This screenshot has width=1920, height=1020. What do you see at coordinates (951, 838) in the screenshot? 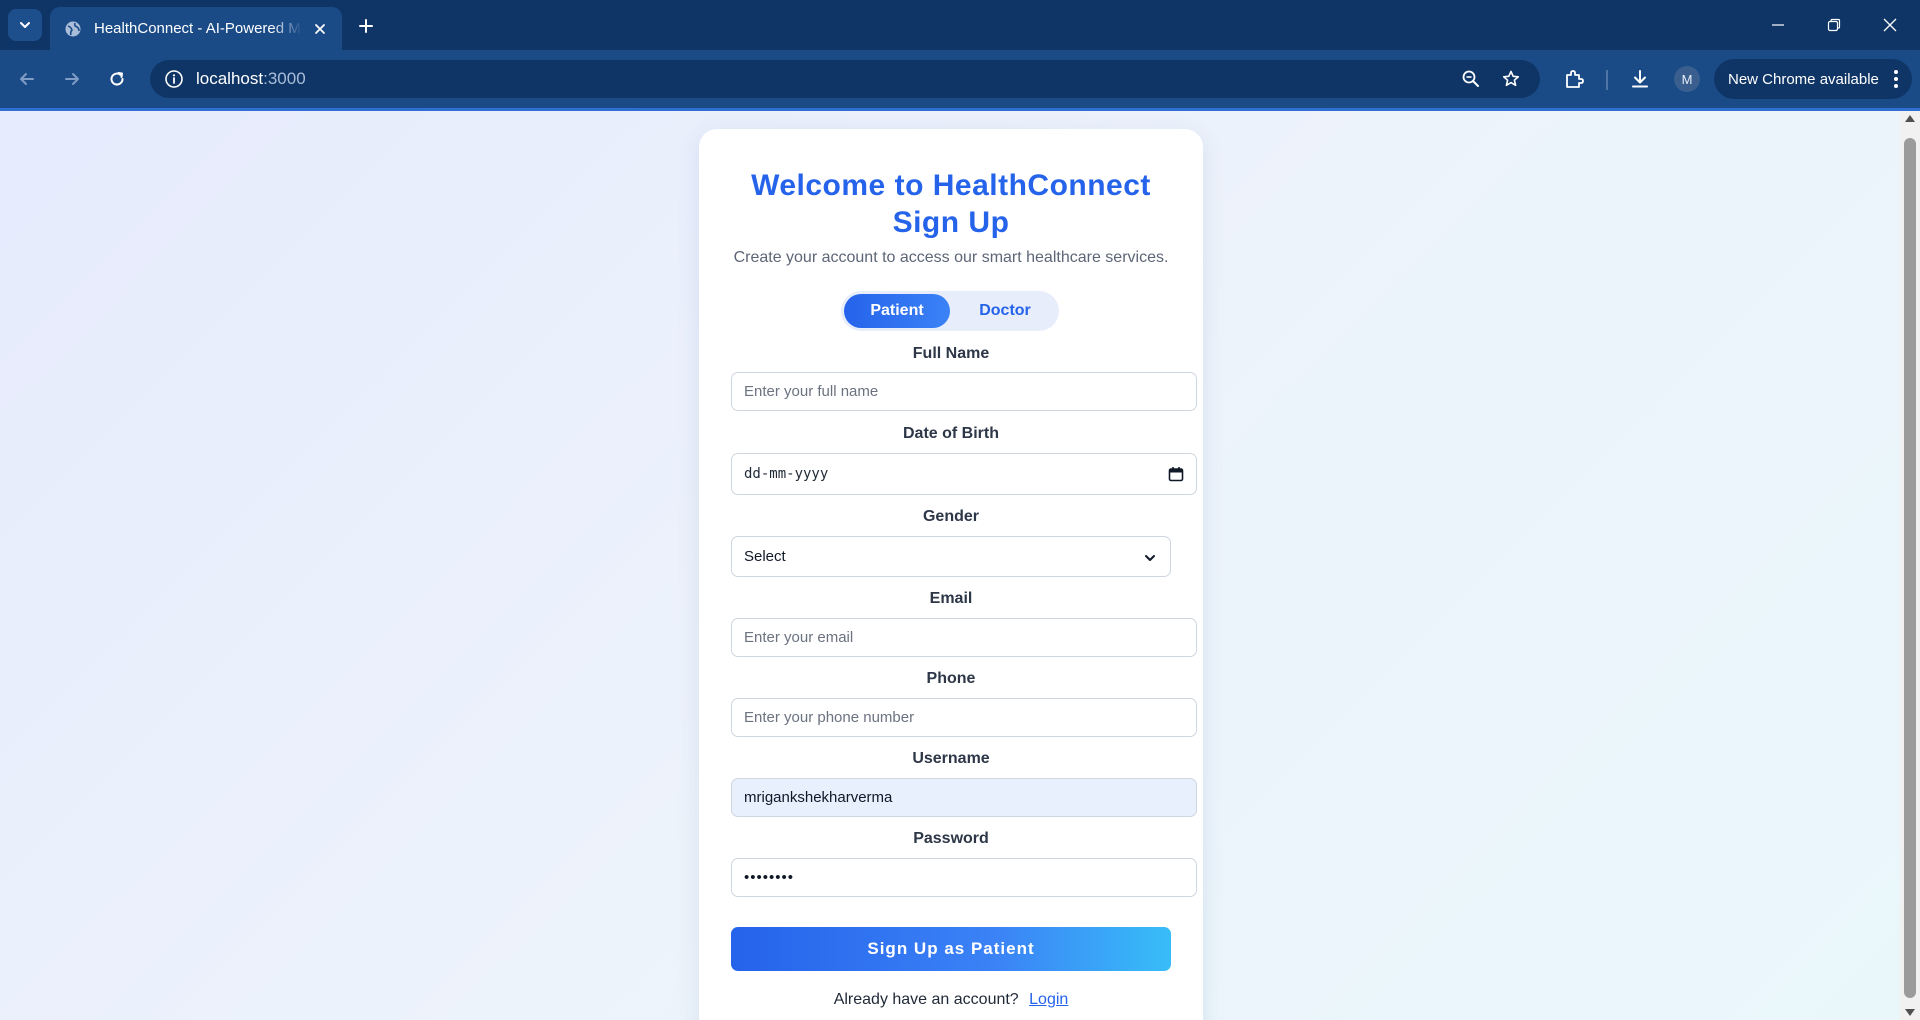
I see `password-label: Password` at bounding box center [951, 838].